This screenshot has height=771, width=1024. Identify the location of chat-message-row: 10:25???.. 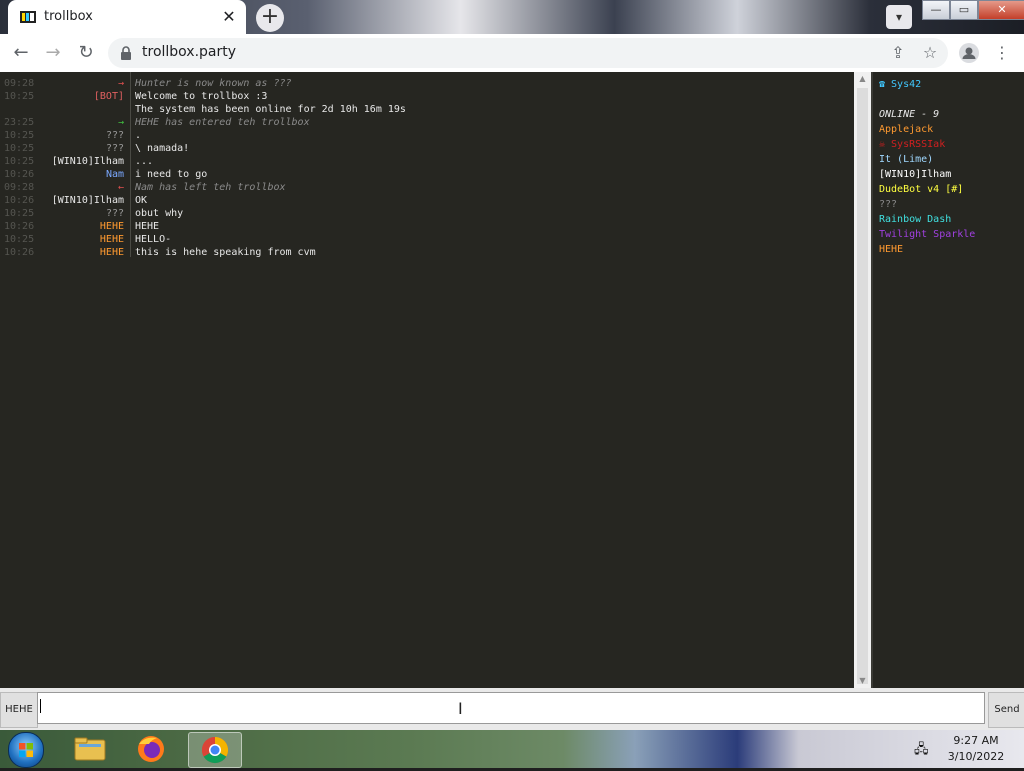
(425, 136).